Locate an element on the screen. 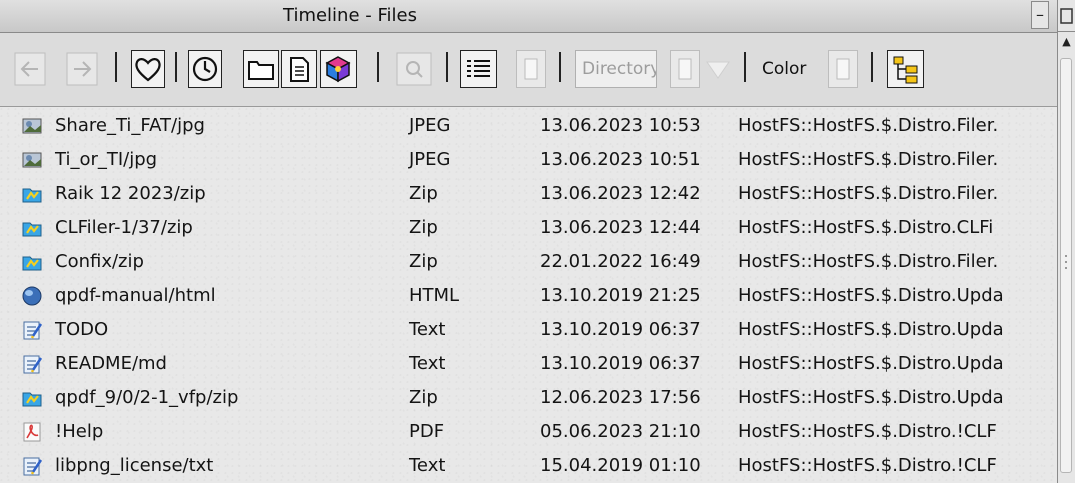 This screenshot has height=483, width=1075. view-option-button is located at coordinates (531, 69).